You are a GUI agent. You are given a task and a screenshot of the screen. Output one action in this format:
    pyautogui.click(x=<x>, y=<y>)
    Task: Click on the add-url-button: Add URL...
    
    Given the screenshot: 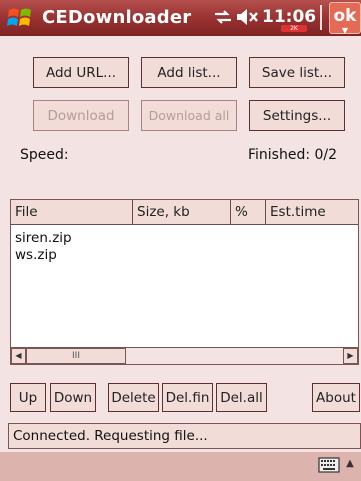 What is the action you would take?
    pyautogui.click(x=81, y=72)
    